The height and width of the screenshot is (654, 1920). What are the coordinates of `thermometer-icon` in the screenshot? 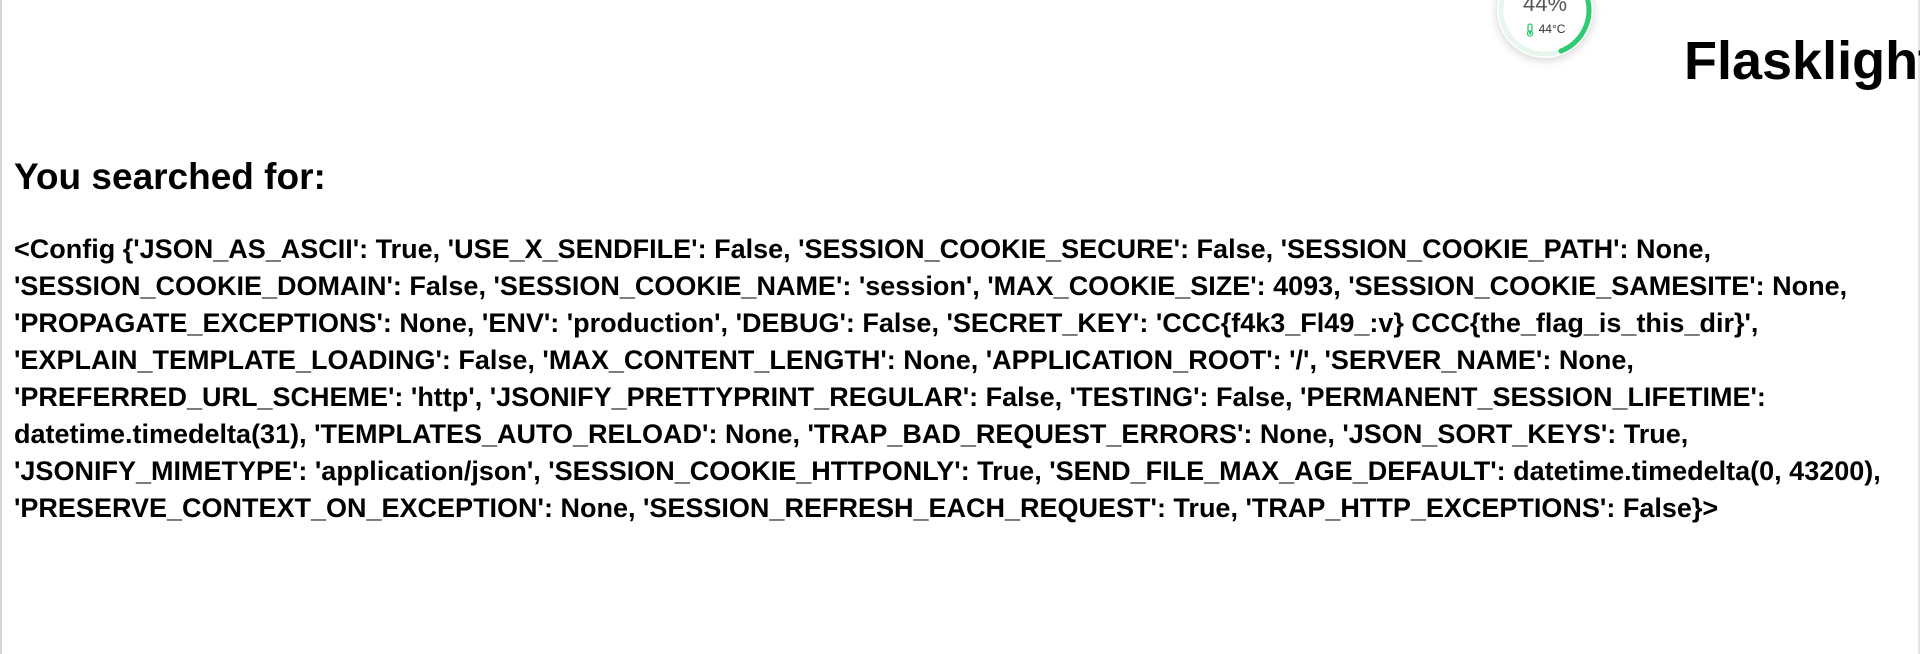 It's located at (1529, 30).